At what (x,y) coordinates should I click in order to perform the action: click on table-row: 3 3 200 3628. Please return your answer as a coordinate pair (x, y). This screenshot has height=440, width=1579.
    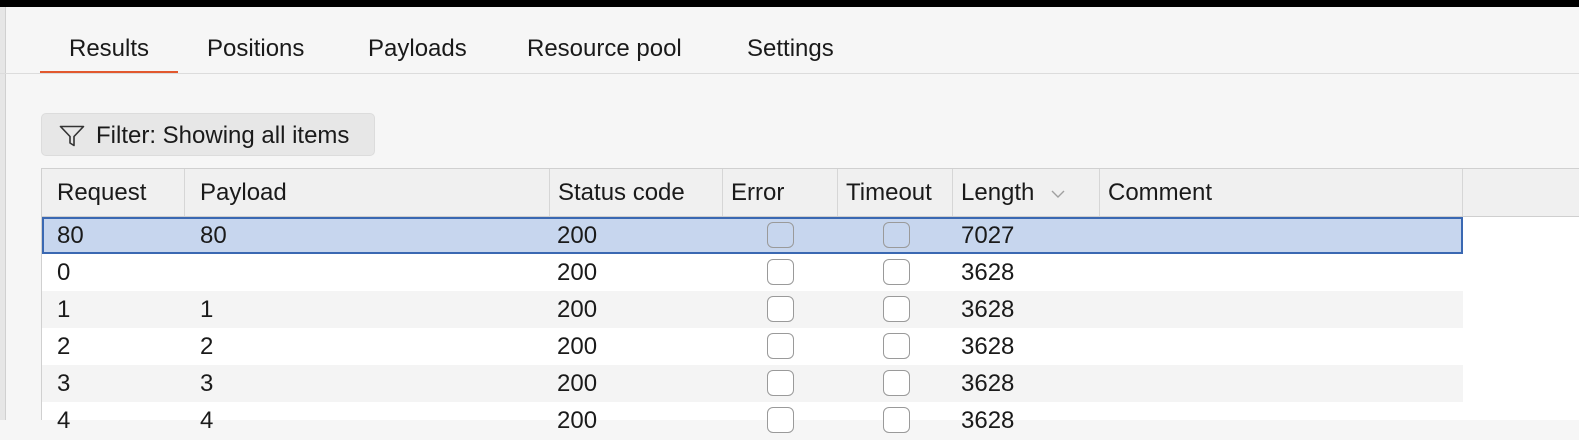
    Looking at the image, I should click on (752, 383).